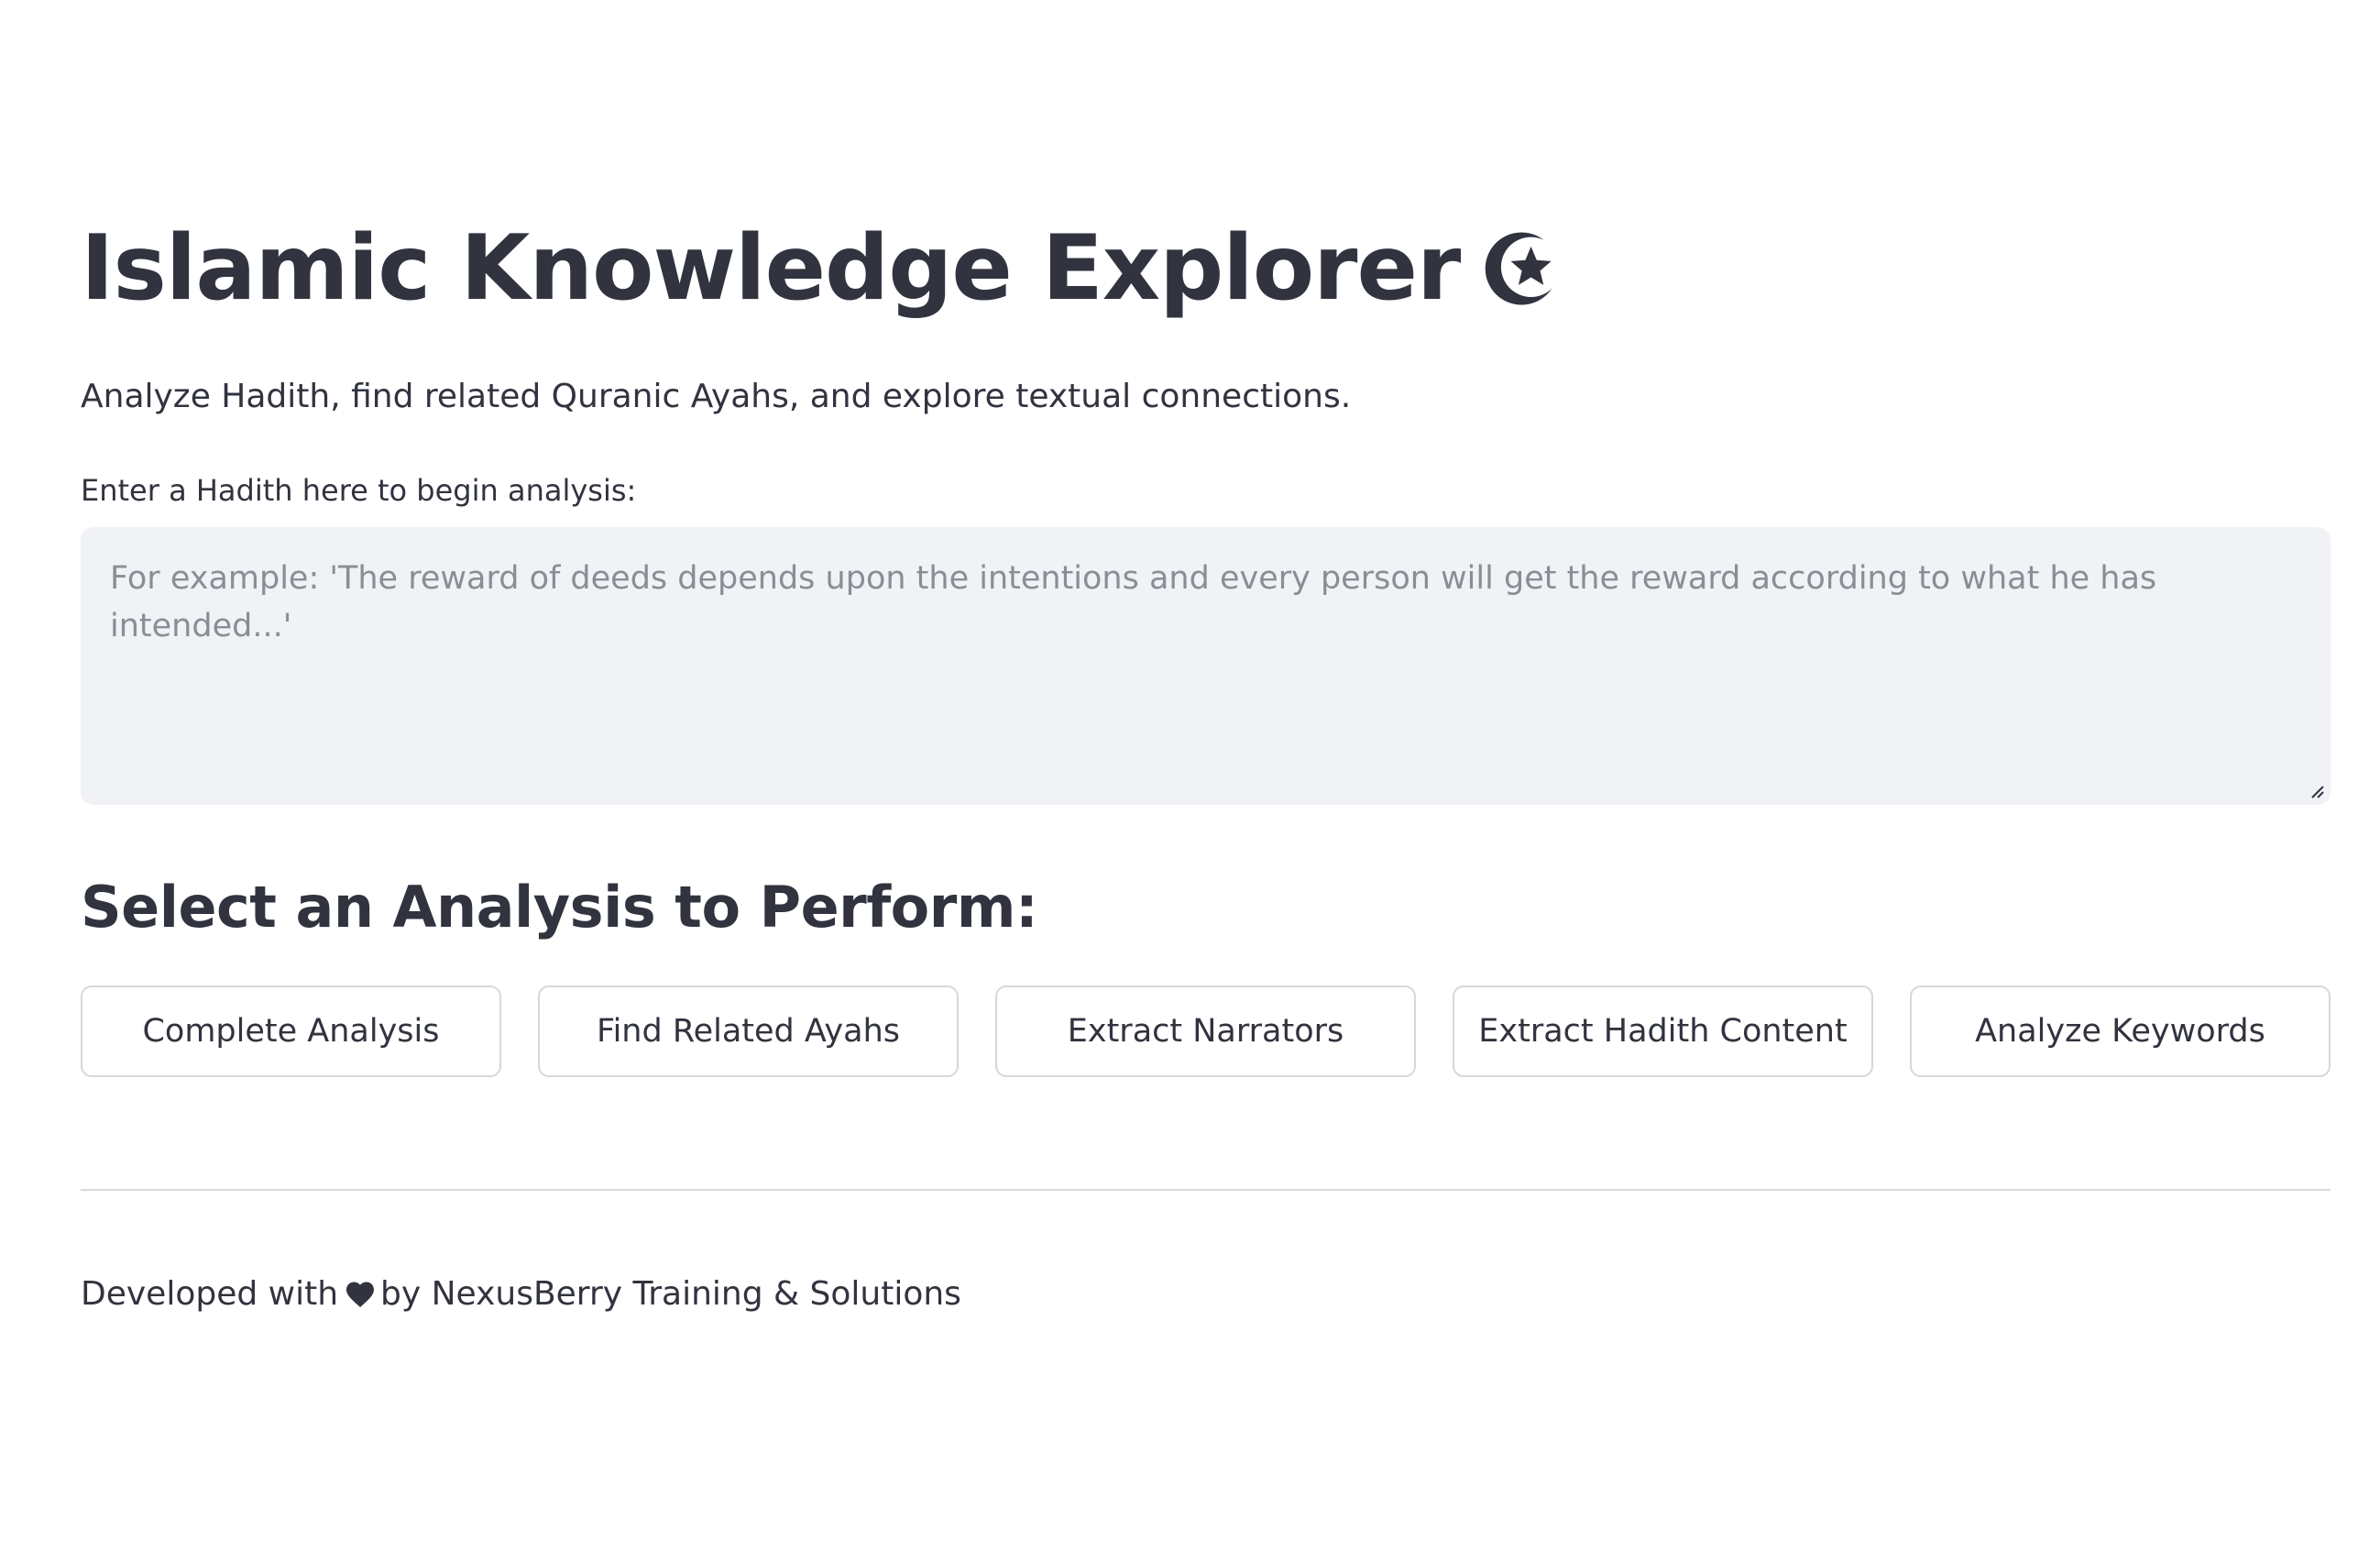 This screenshot has width=2380, height=1563. Describe the element at coordinates (360, 1294) in the screenshot. I see `heart-icon` at that location.